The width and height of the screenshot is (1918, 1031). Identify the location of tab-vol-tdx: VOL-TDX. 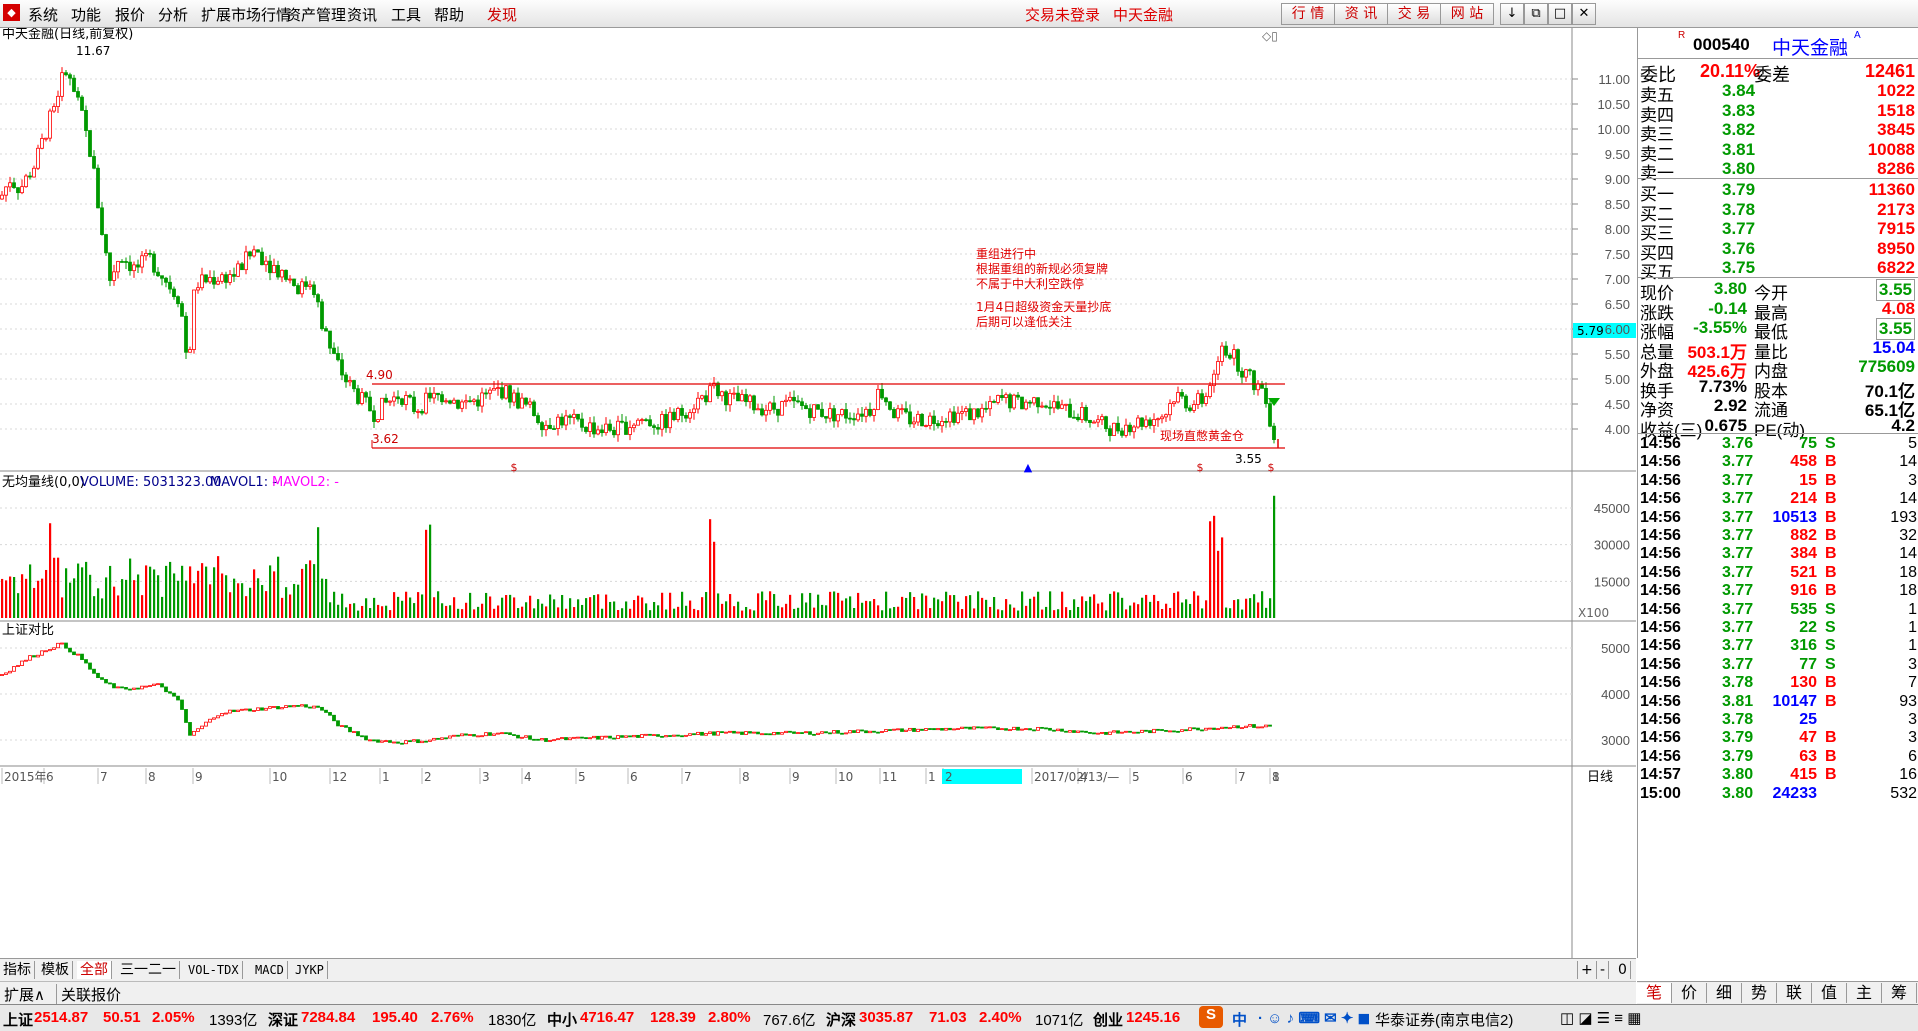
(214, 970).